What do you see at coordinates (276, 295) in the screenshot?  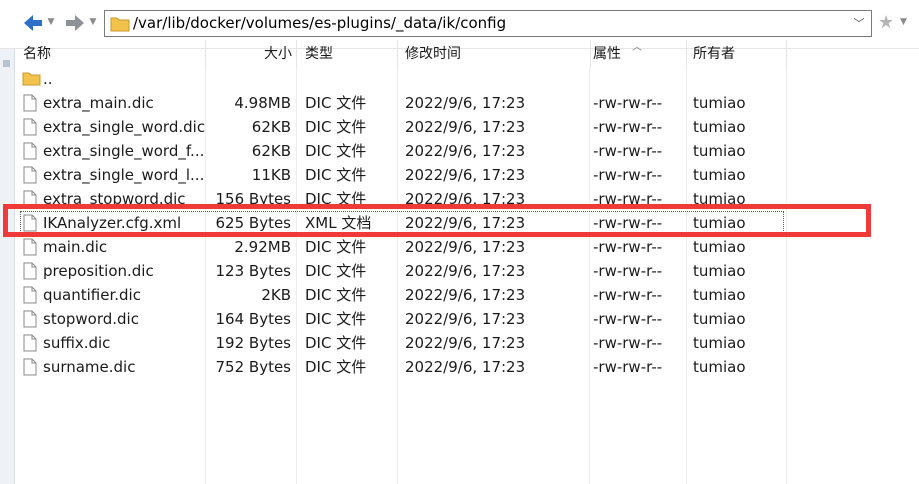 I see `file-size: 2KB` at bounding box center [276, 295].